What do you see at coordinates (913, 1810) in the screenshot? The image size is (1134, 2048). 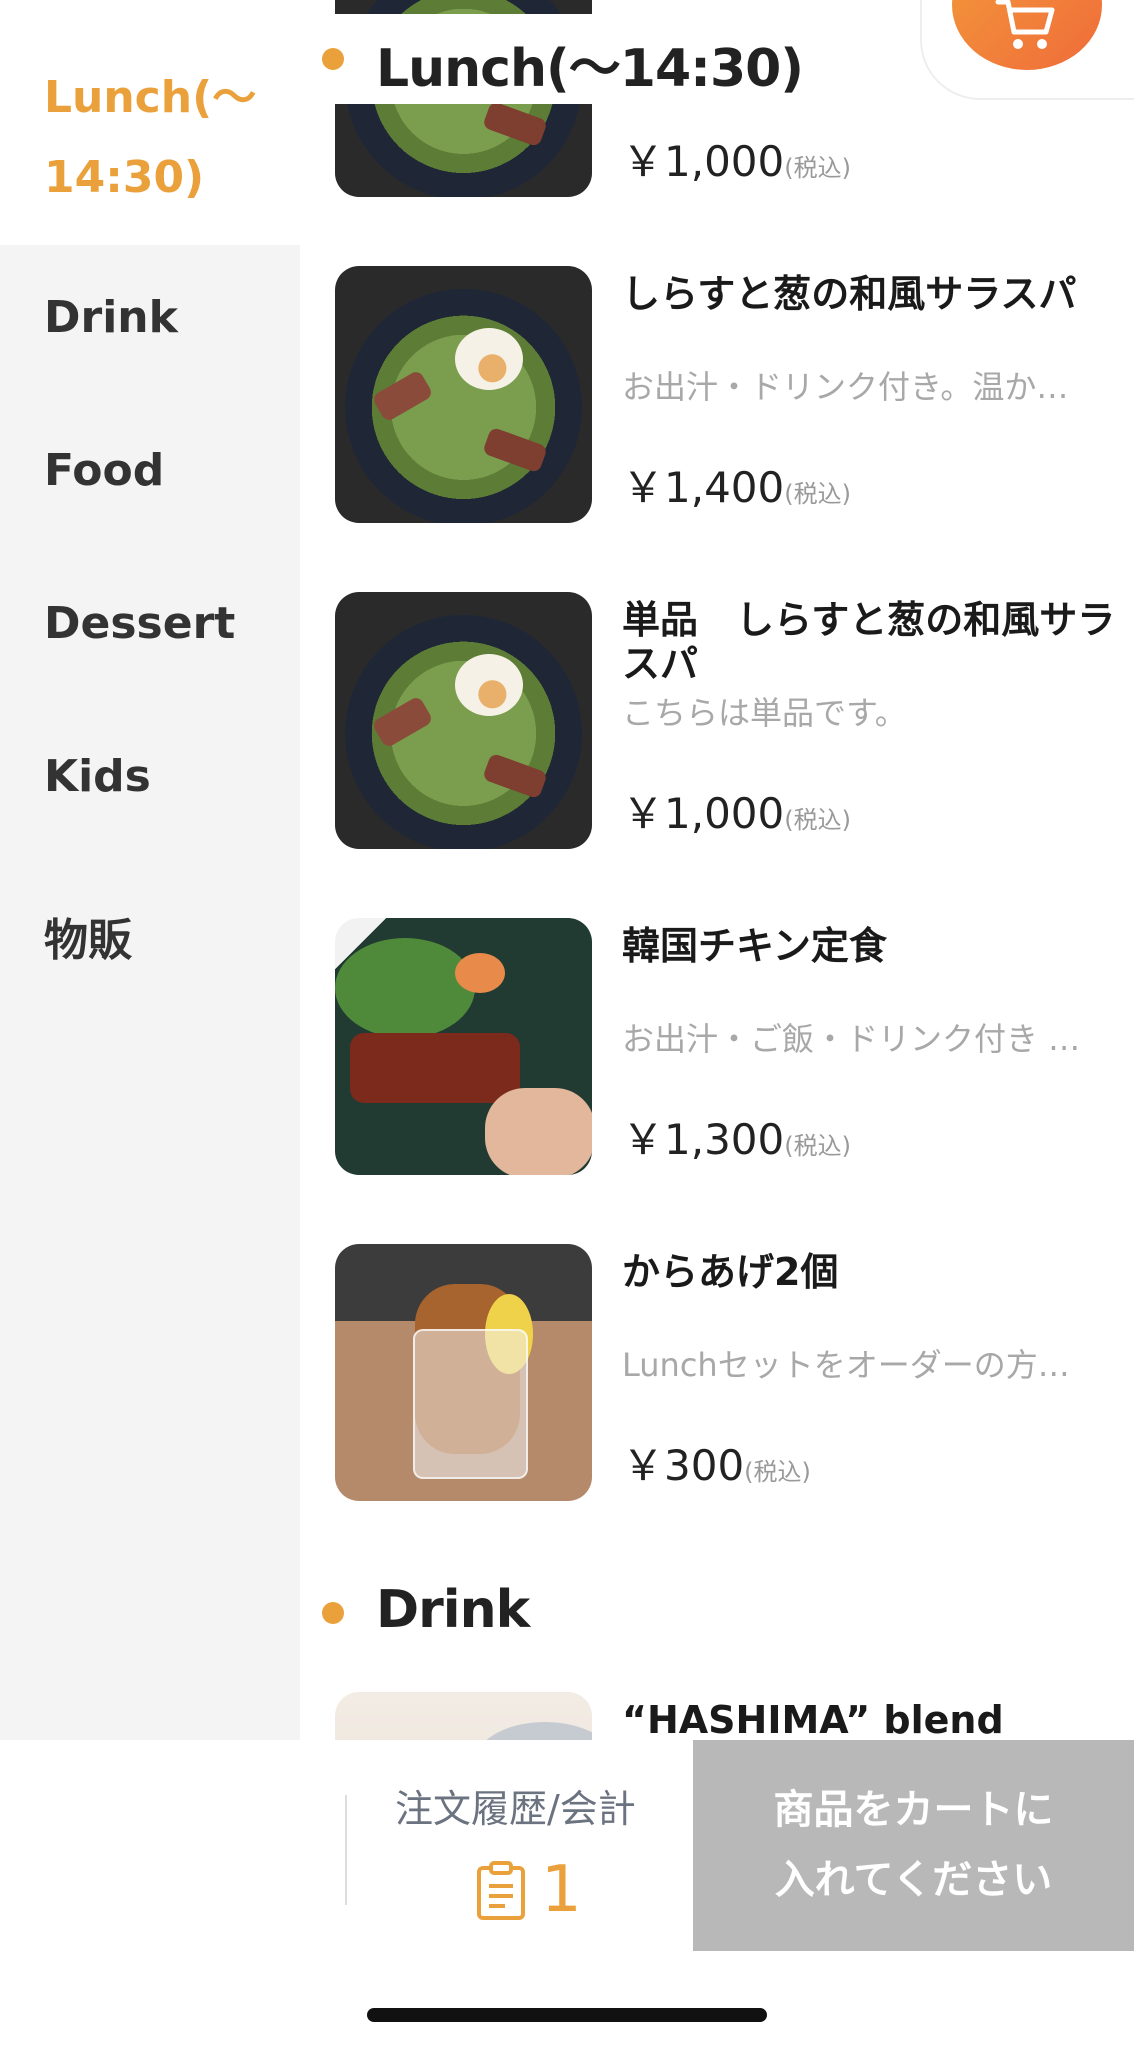 I see `cta-line-1: 商品をカートに` at bounding box center [913, 1810].